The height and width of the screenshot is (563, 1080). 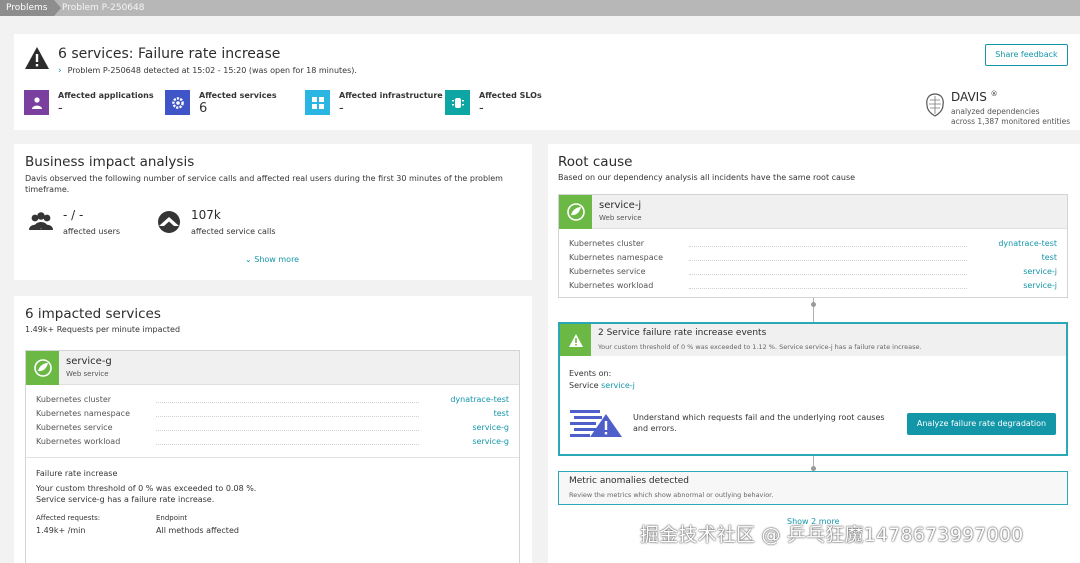 I want to click on affected-infrastructure: Affected infrastructure -, so click(x=375, y=103).